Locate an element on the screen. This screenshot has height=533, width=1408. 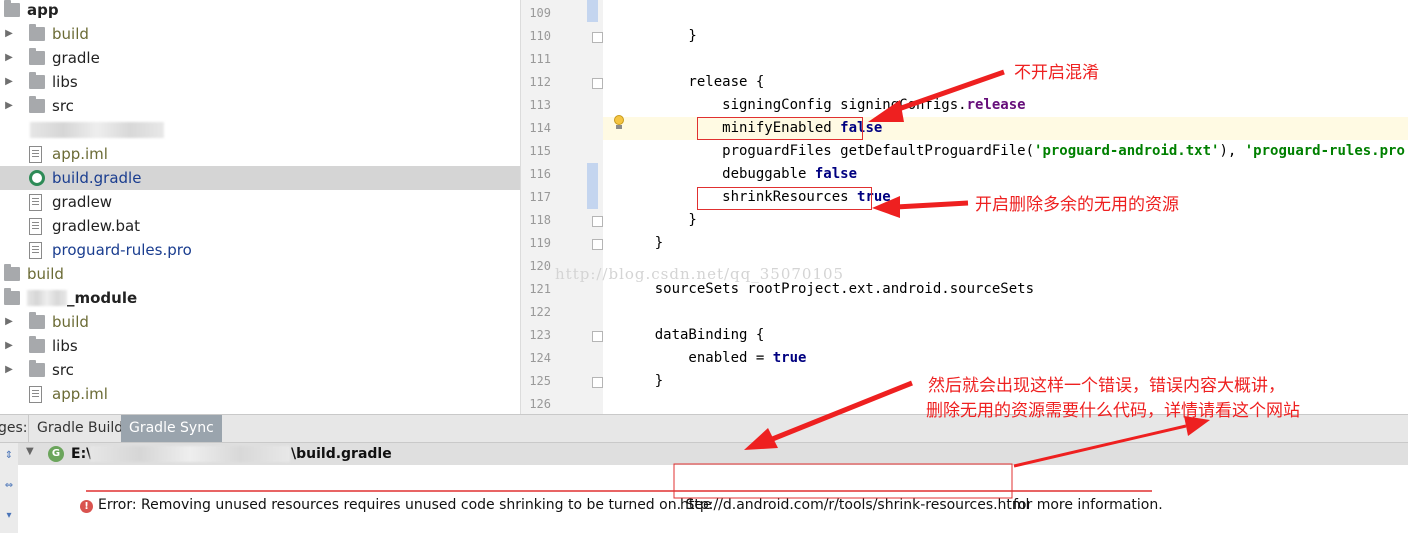
line-number: 122 is located at coordinates (540, 312).